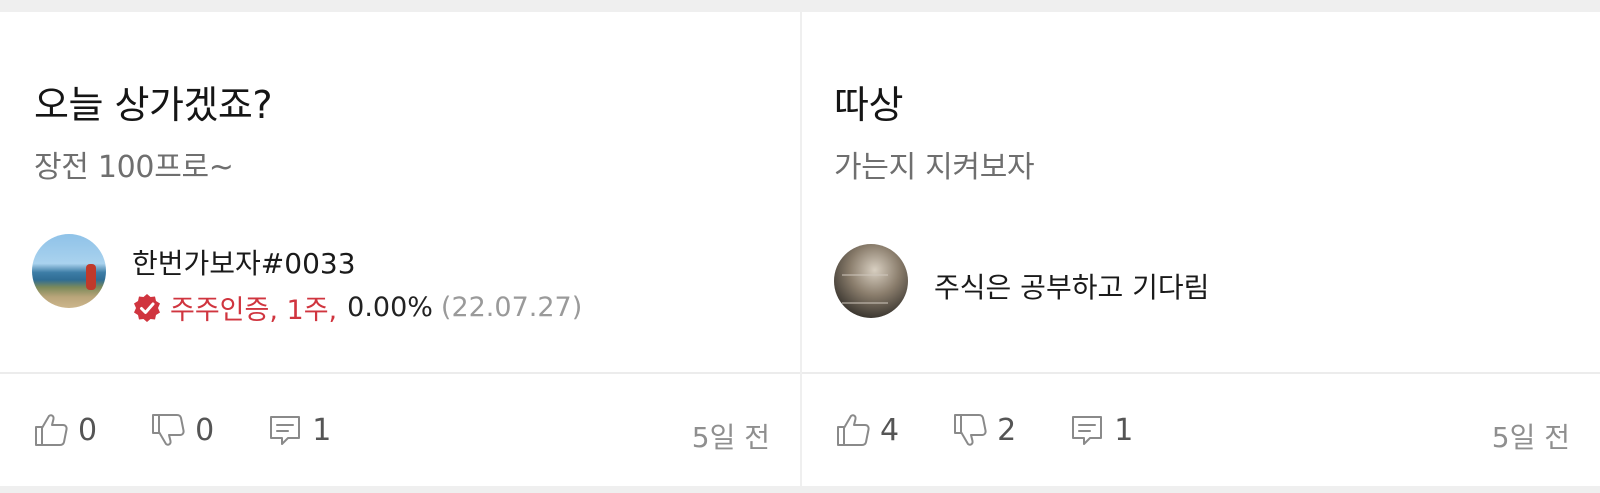 This screenshot has width=1600, height=493. I want to click on like-button: 0, so click(64, 430).